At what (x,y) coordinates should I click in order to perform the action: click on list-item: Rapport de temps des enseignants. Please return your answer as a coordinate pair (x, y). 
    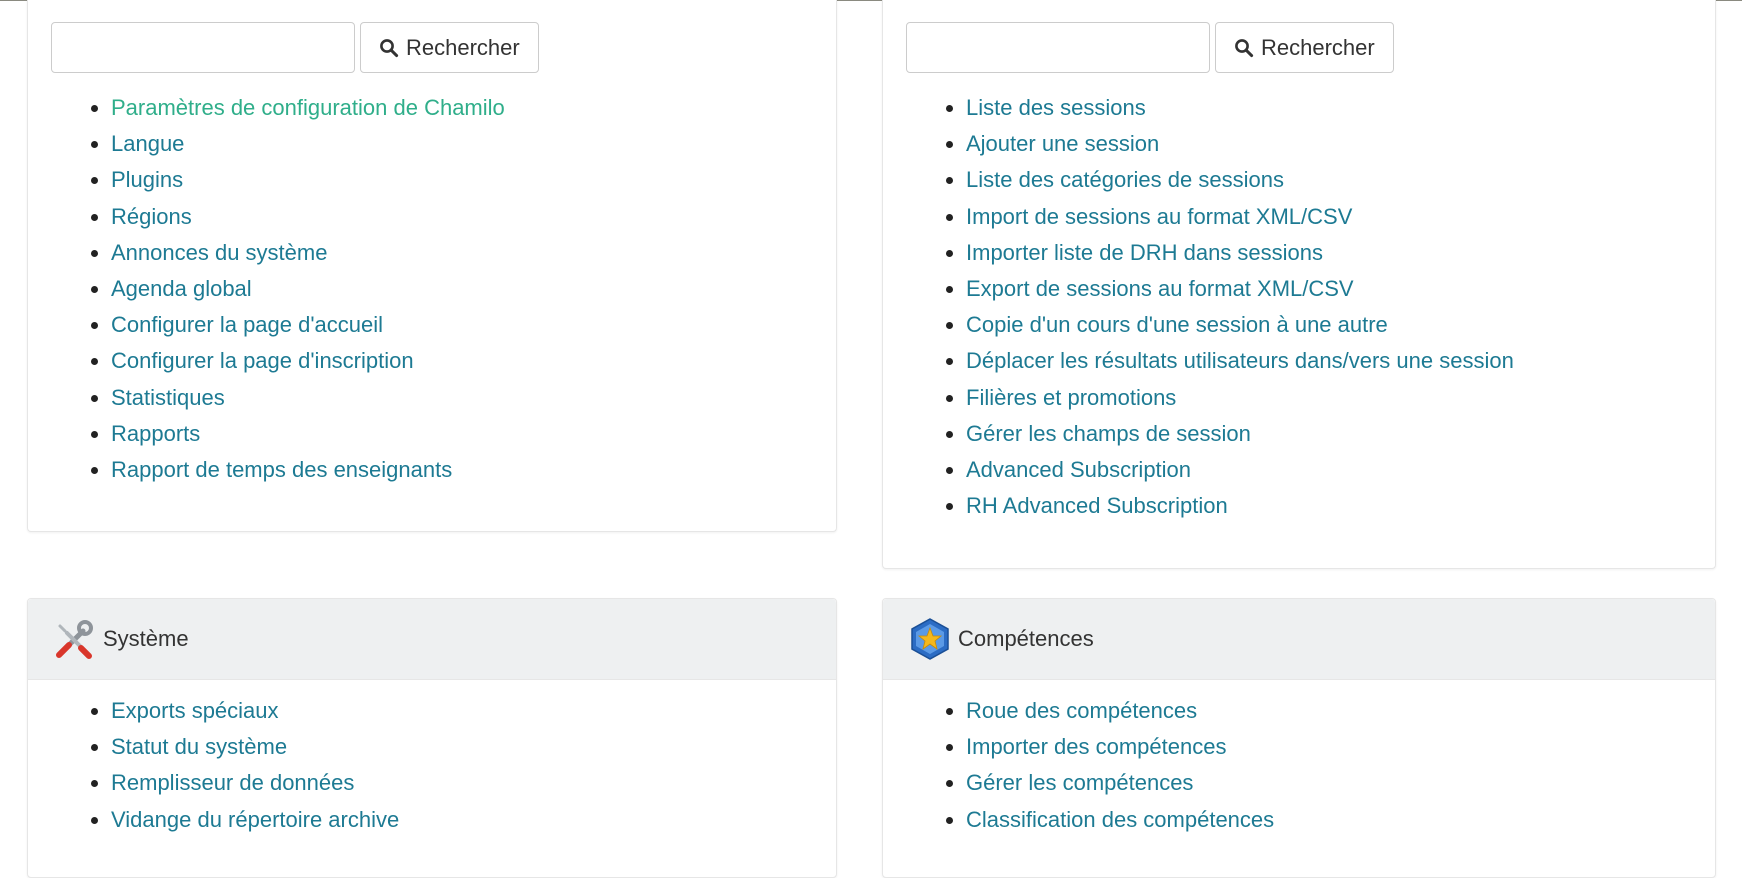
    Looking at the image, I should click on (308, 470).